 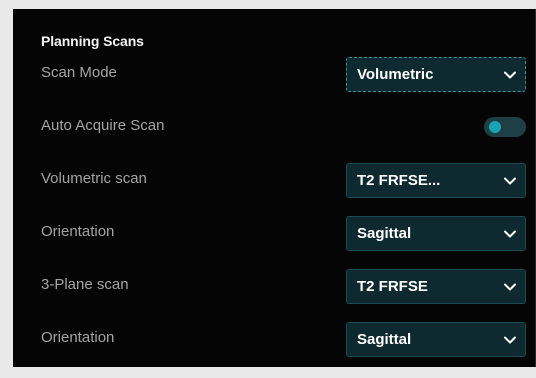 I want to click on toggle-knob, so click(x=495, y=127).